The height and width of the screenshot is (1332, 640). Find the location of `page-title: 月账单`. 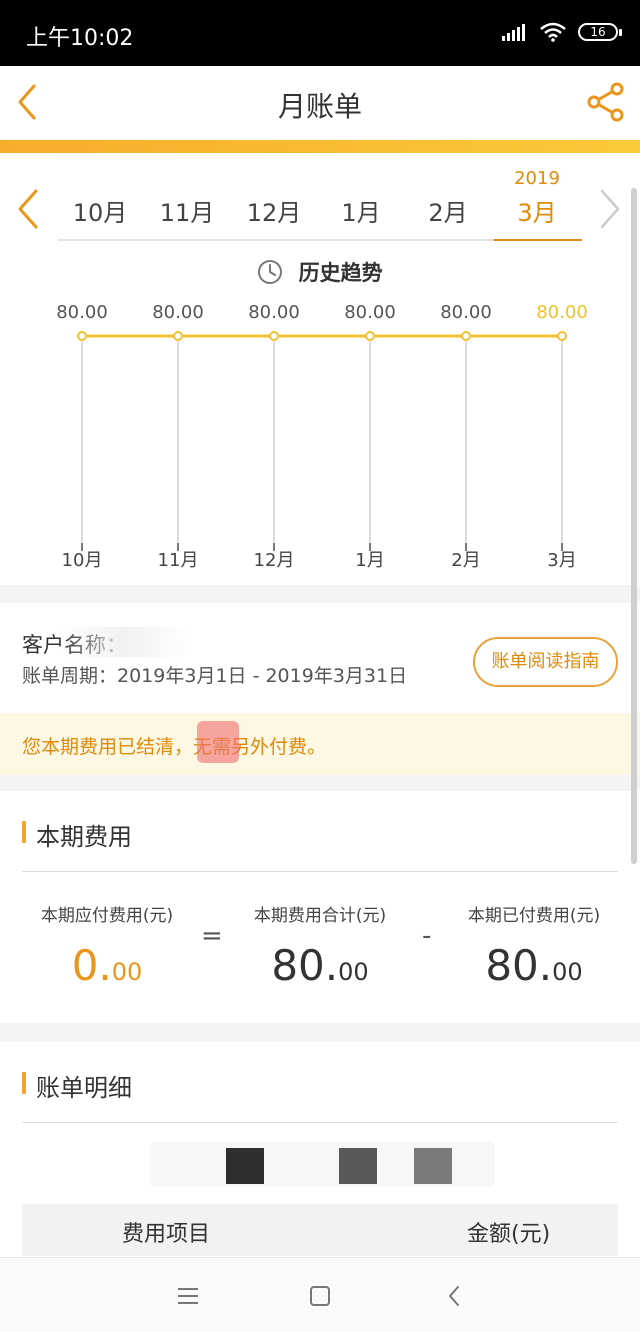

page-title: 月账单 is located at coordinates (319, 106).